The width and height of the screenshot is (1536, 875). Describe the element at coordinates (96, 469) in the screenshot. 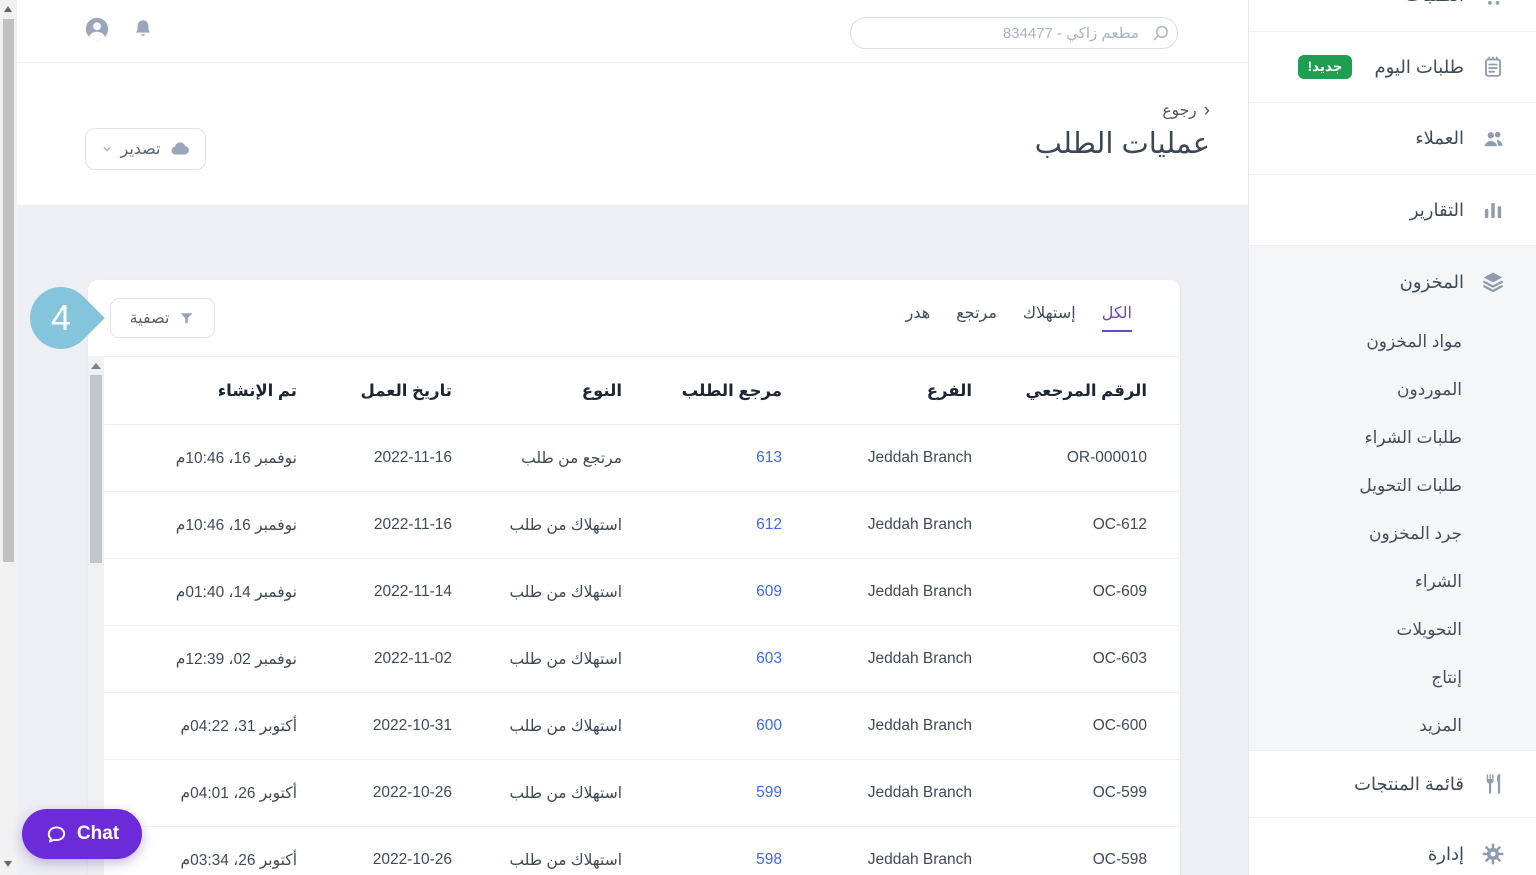

I see `table-scrollbar-thumb` at that location.